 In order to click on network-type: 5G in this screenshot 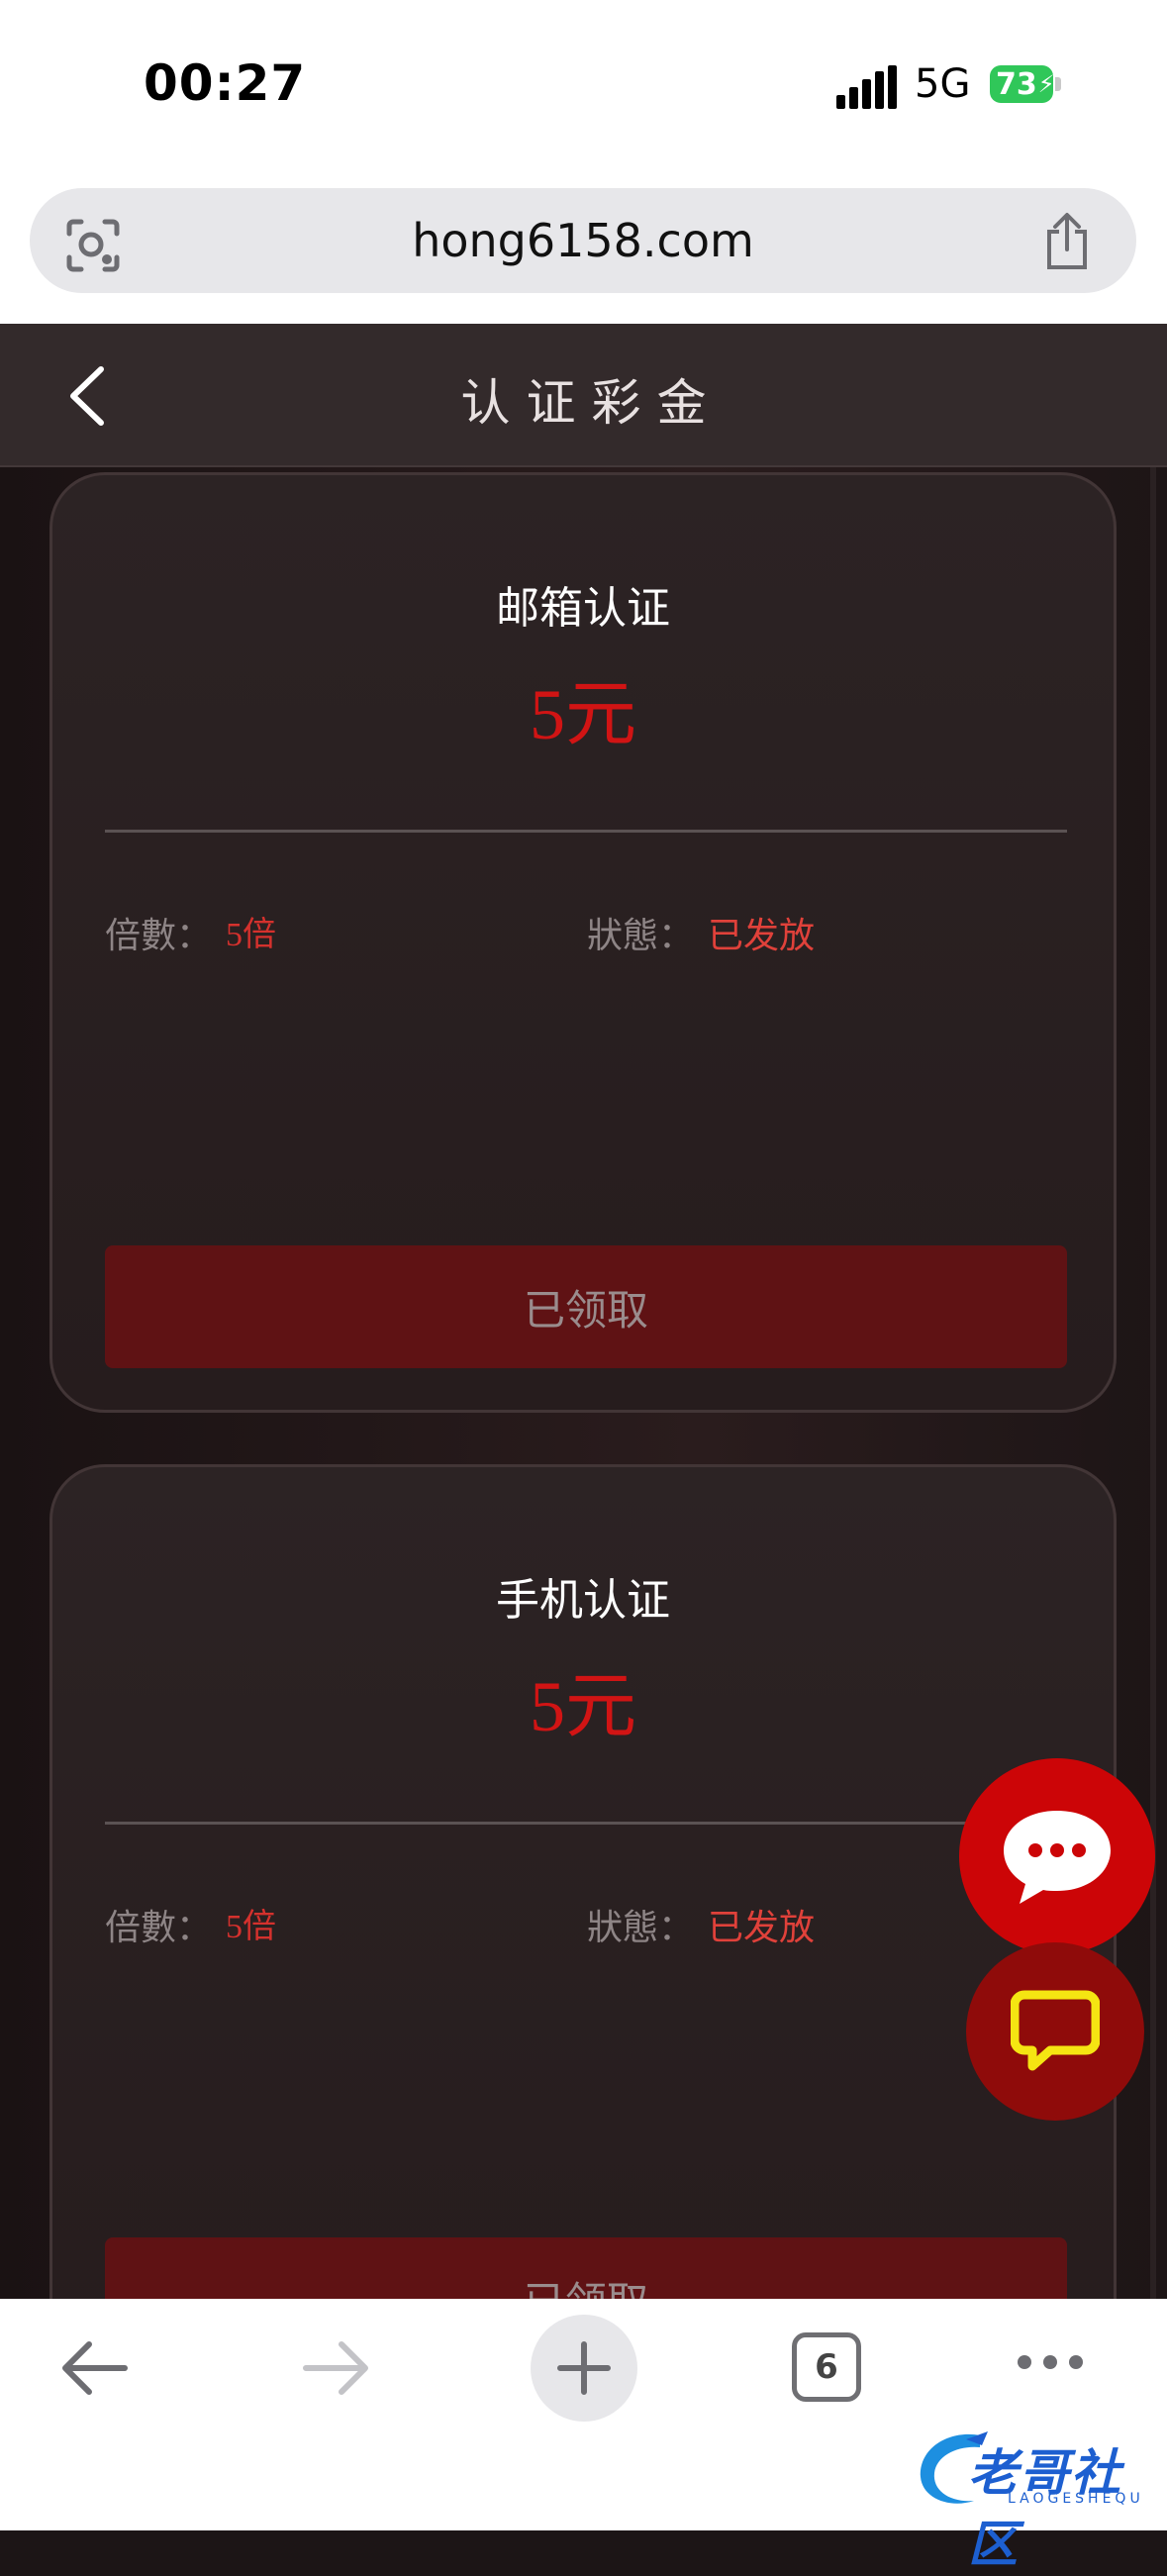, I will do `click(943, 84)`.